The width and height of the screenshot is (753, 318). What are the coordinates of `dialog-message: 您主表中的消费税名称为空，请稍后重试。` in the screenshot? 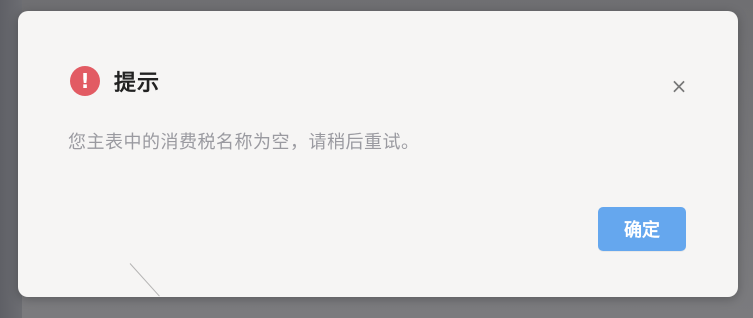 It's located at (244, 142).